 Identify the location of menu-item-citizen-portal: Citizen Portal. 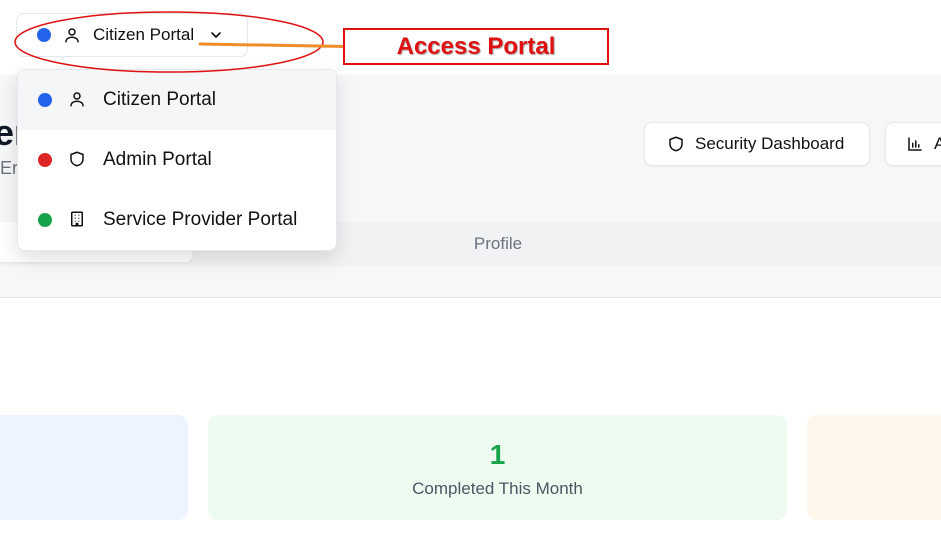
(177, 100).